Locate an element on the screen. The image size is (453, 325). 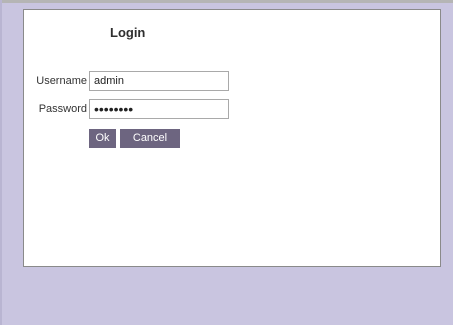
username-label: Username is located at coordinates (61, 81).